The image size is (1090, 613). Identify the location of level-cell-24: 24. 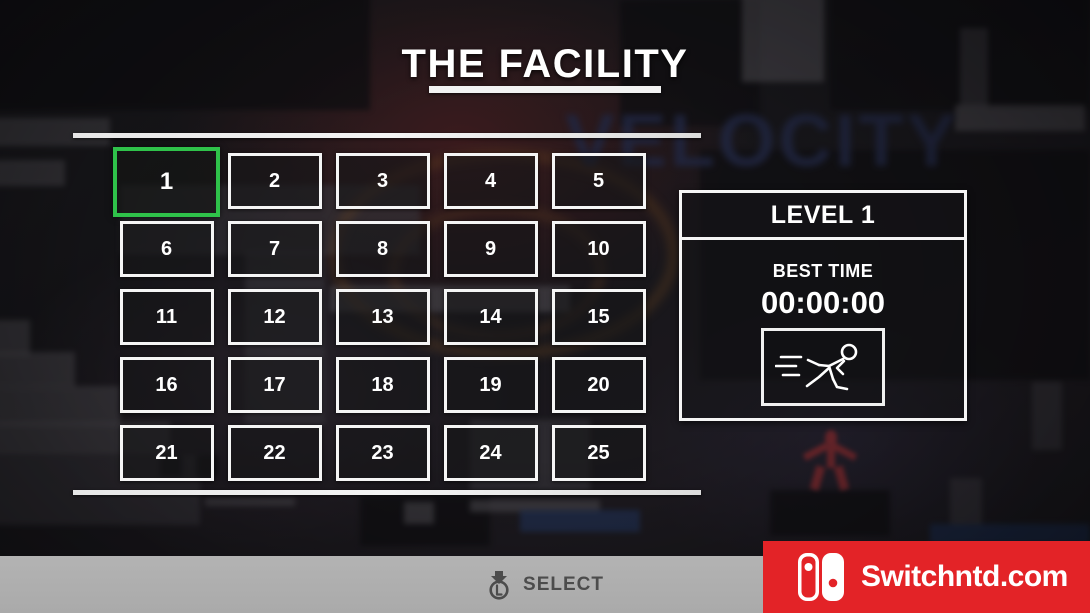
(490, 453).